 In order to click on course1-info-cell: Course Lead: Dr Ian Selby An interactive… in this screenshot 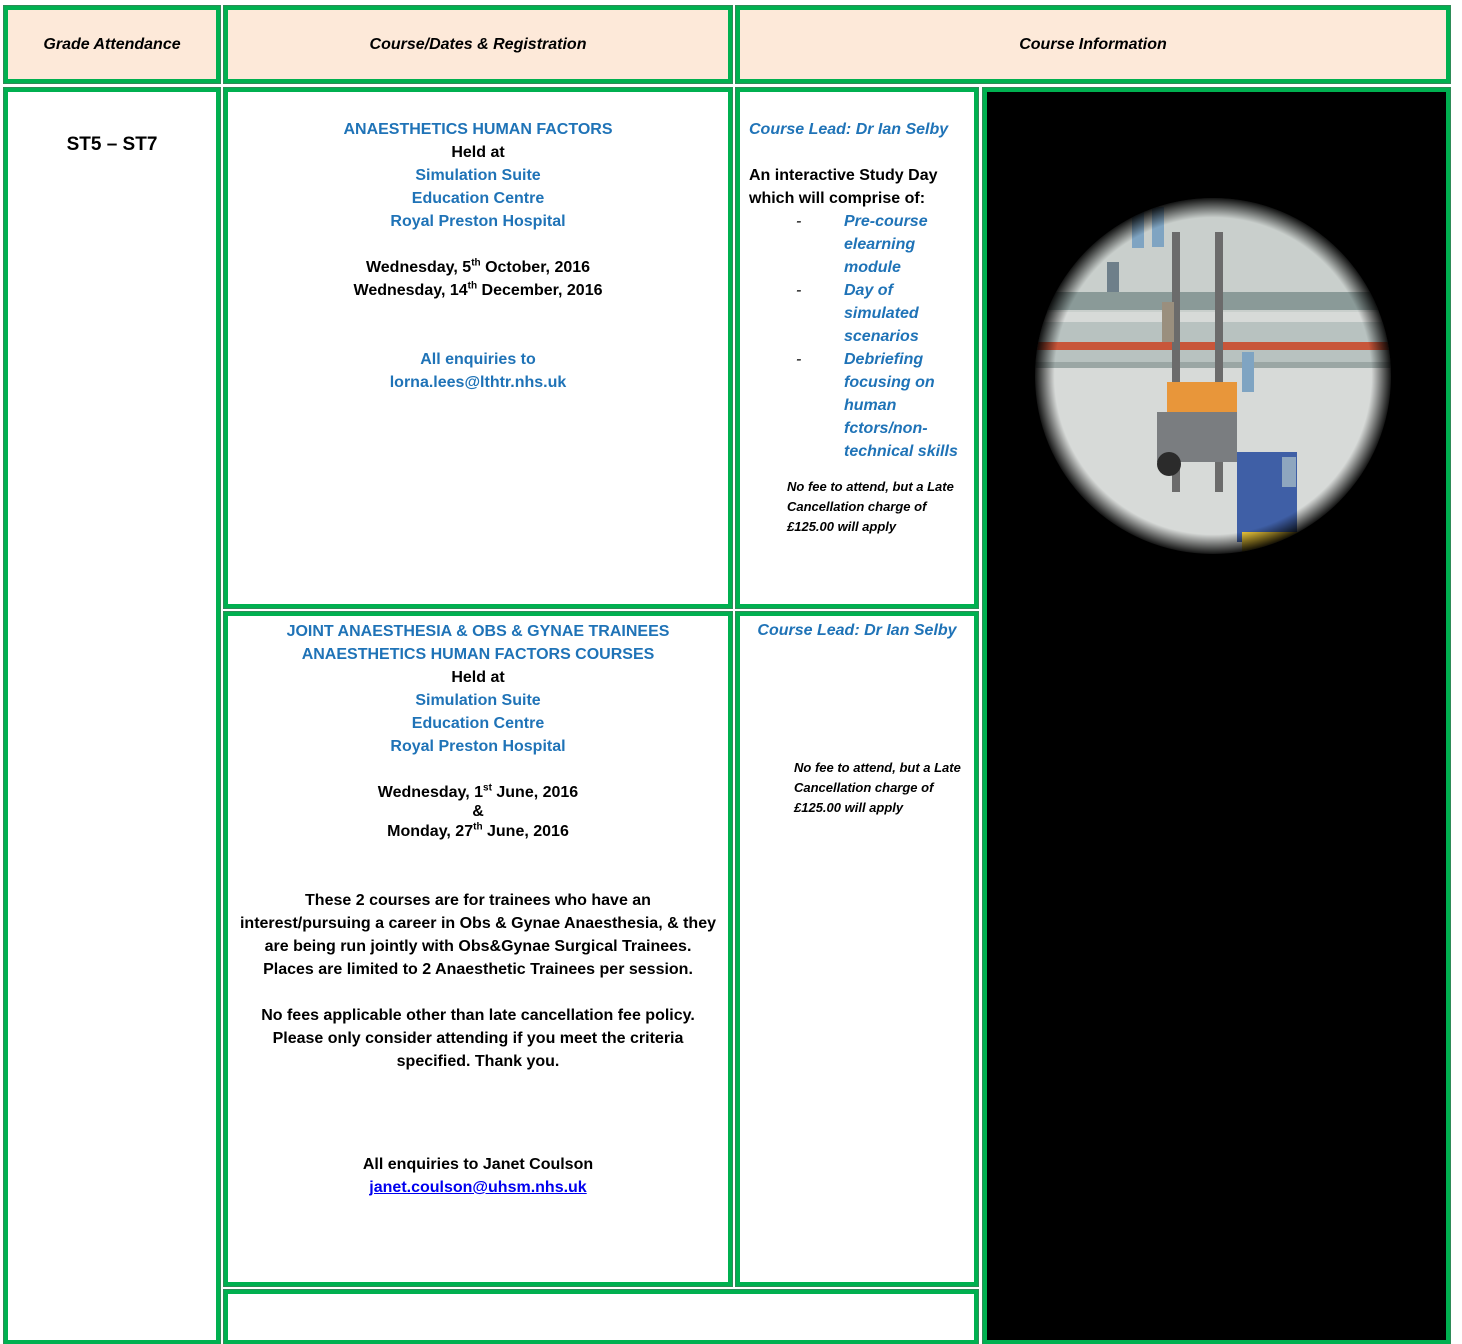, I will do `click(857, 348)`.